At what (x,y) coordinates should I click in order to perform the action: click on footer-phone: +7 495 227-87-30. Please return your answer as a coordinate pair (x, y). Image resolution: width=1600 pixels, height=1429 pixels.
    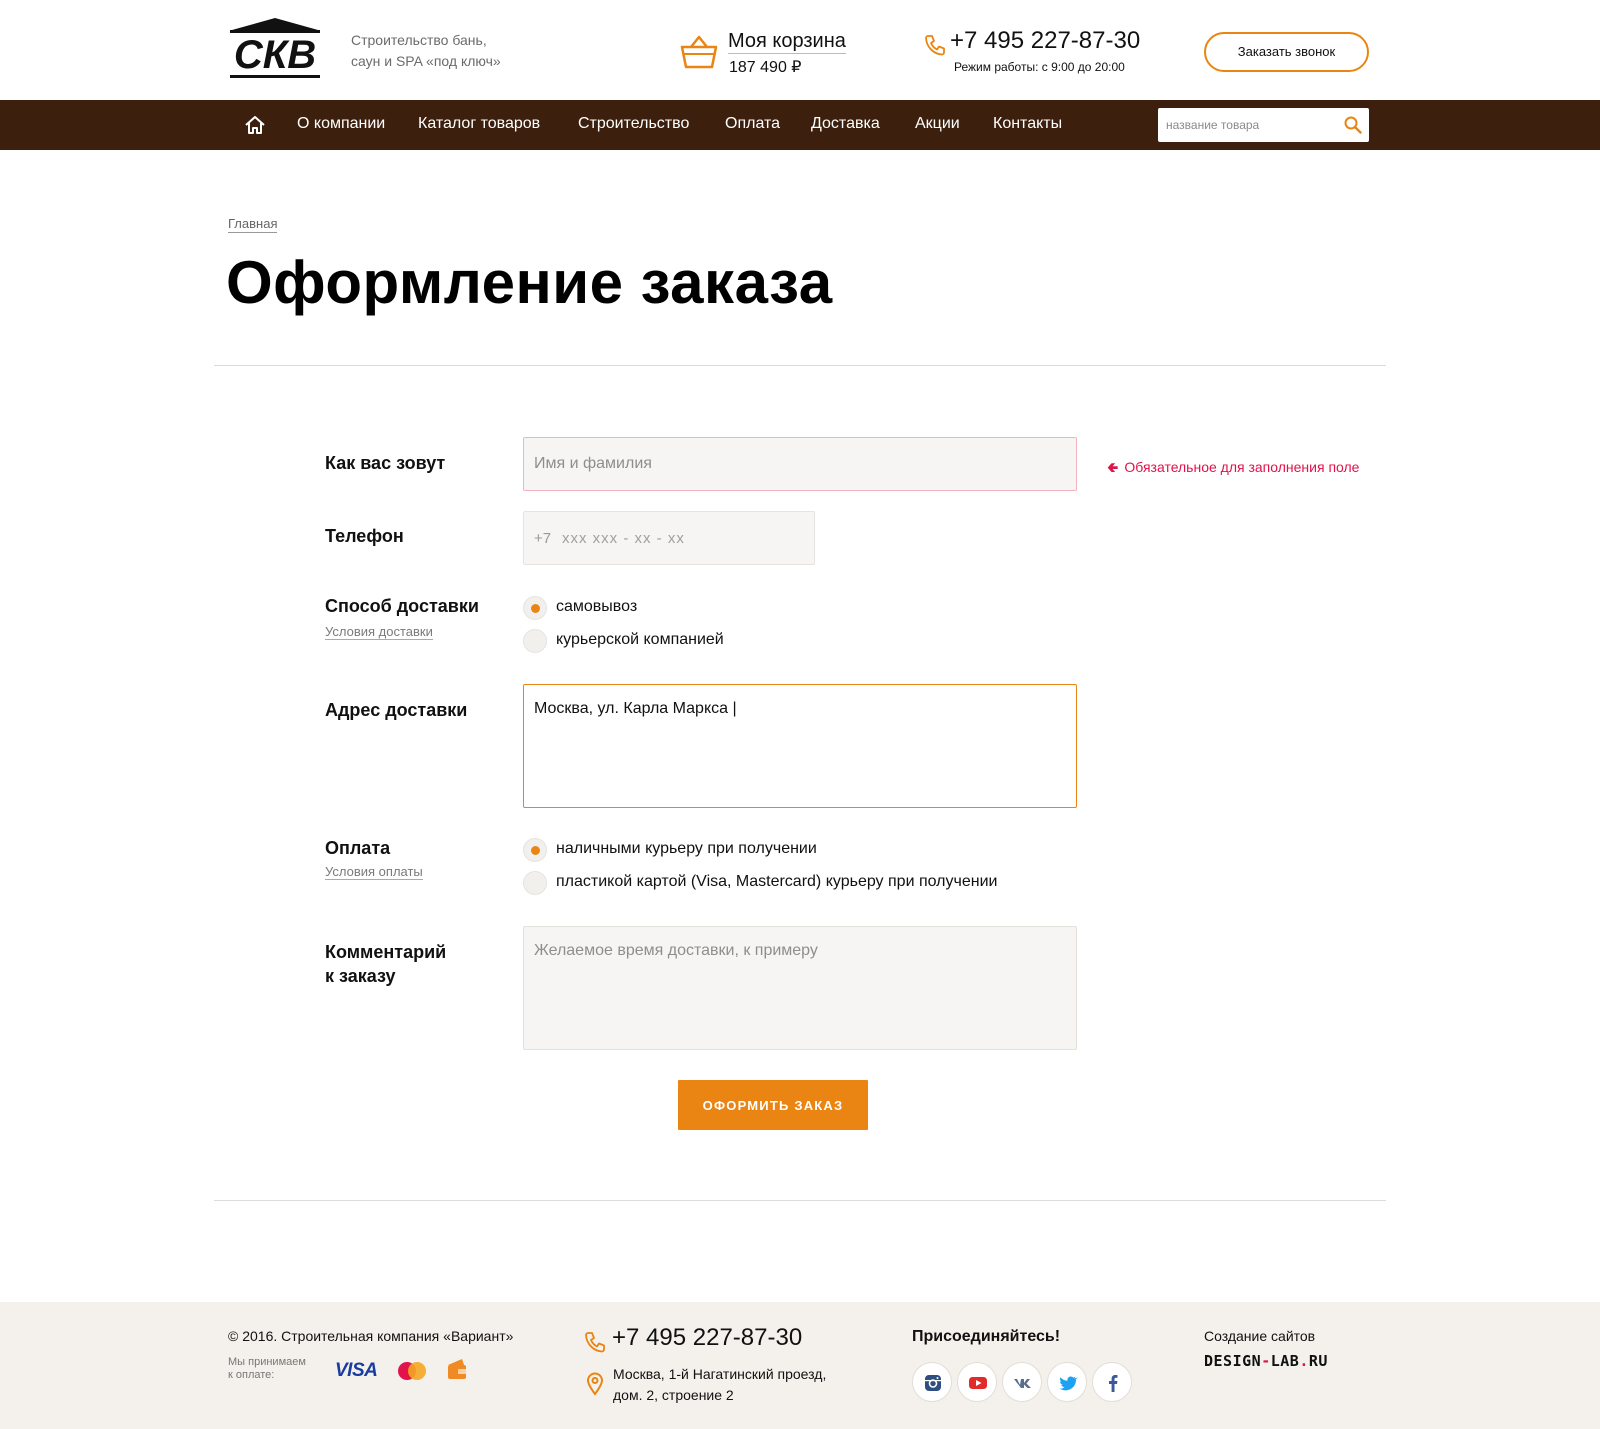
    Looking at the image, I should click on (707, 1338).